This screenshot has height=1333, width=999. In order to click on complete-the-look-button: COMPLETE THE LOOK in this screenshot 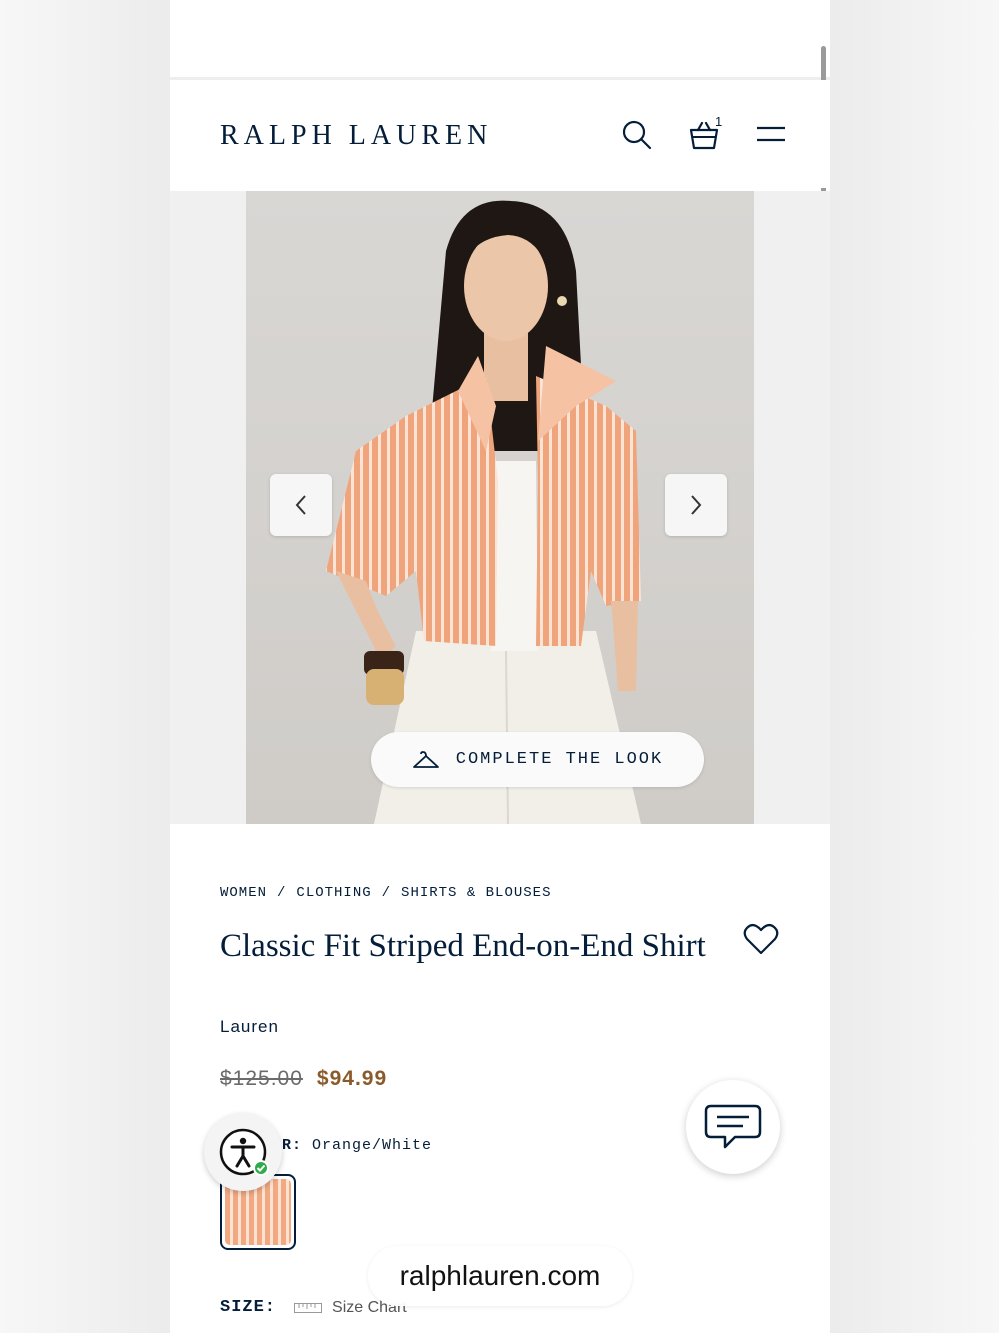, I will do `click(537, 759)`.